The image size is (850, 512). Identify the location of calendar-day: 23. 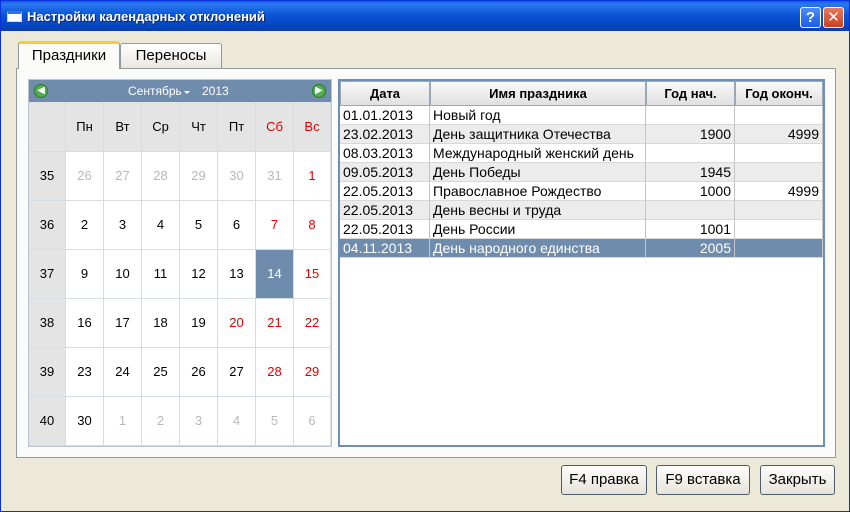
(85, 372).